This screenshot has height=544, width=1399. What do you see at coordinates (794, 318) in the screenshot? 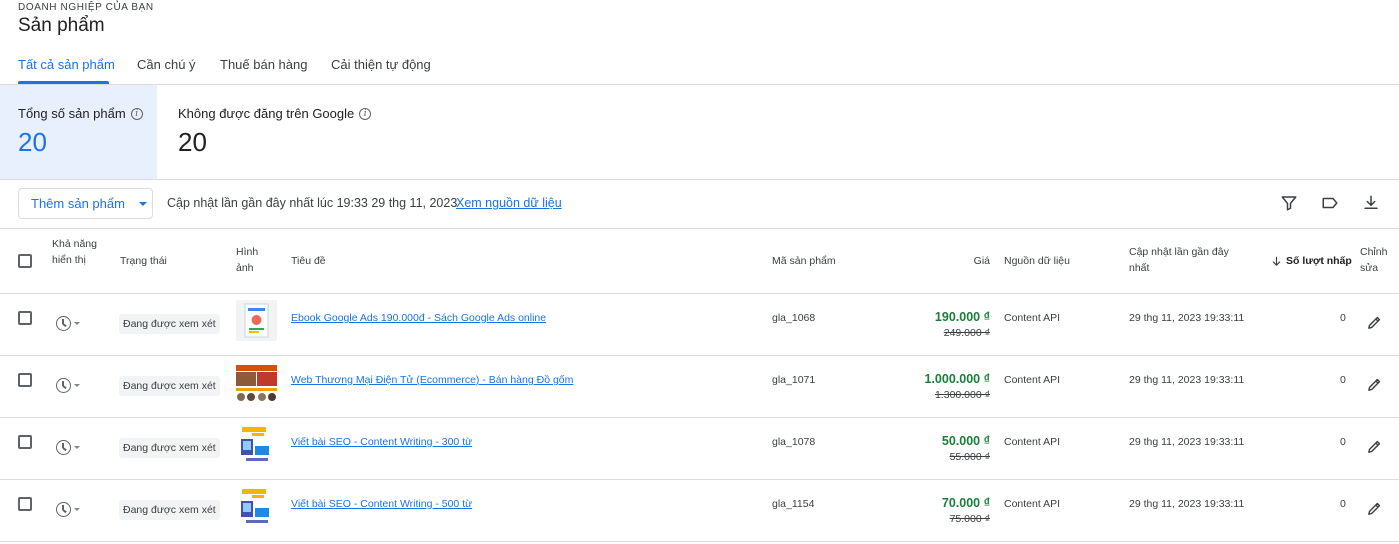
I see `product-id: gla_1068` at bounding box center [794, 318].